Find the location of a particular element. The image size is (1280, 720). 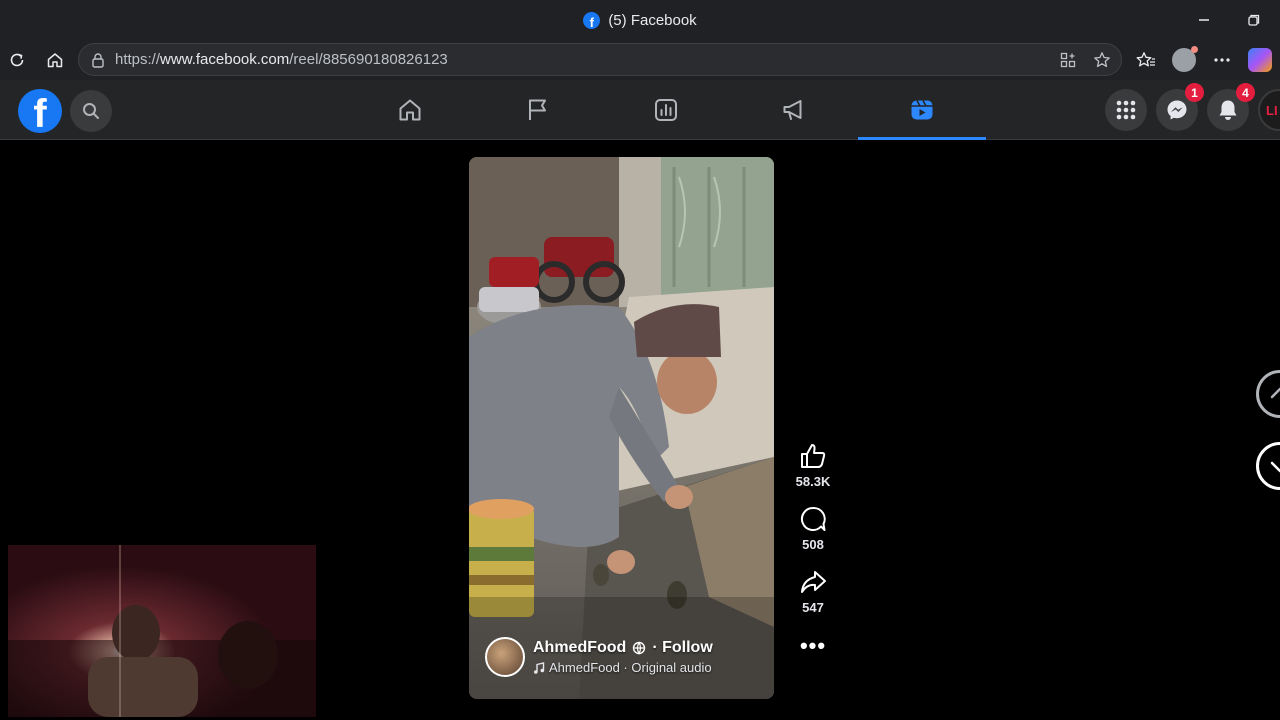

comment-button: 508 is located at coordinates (813, 528).